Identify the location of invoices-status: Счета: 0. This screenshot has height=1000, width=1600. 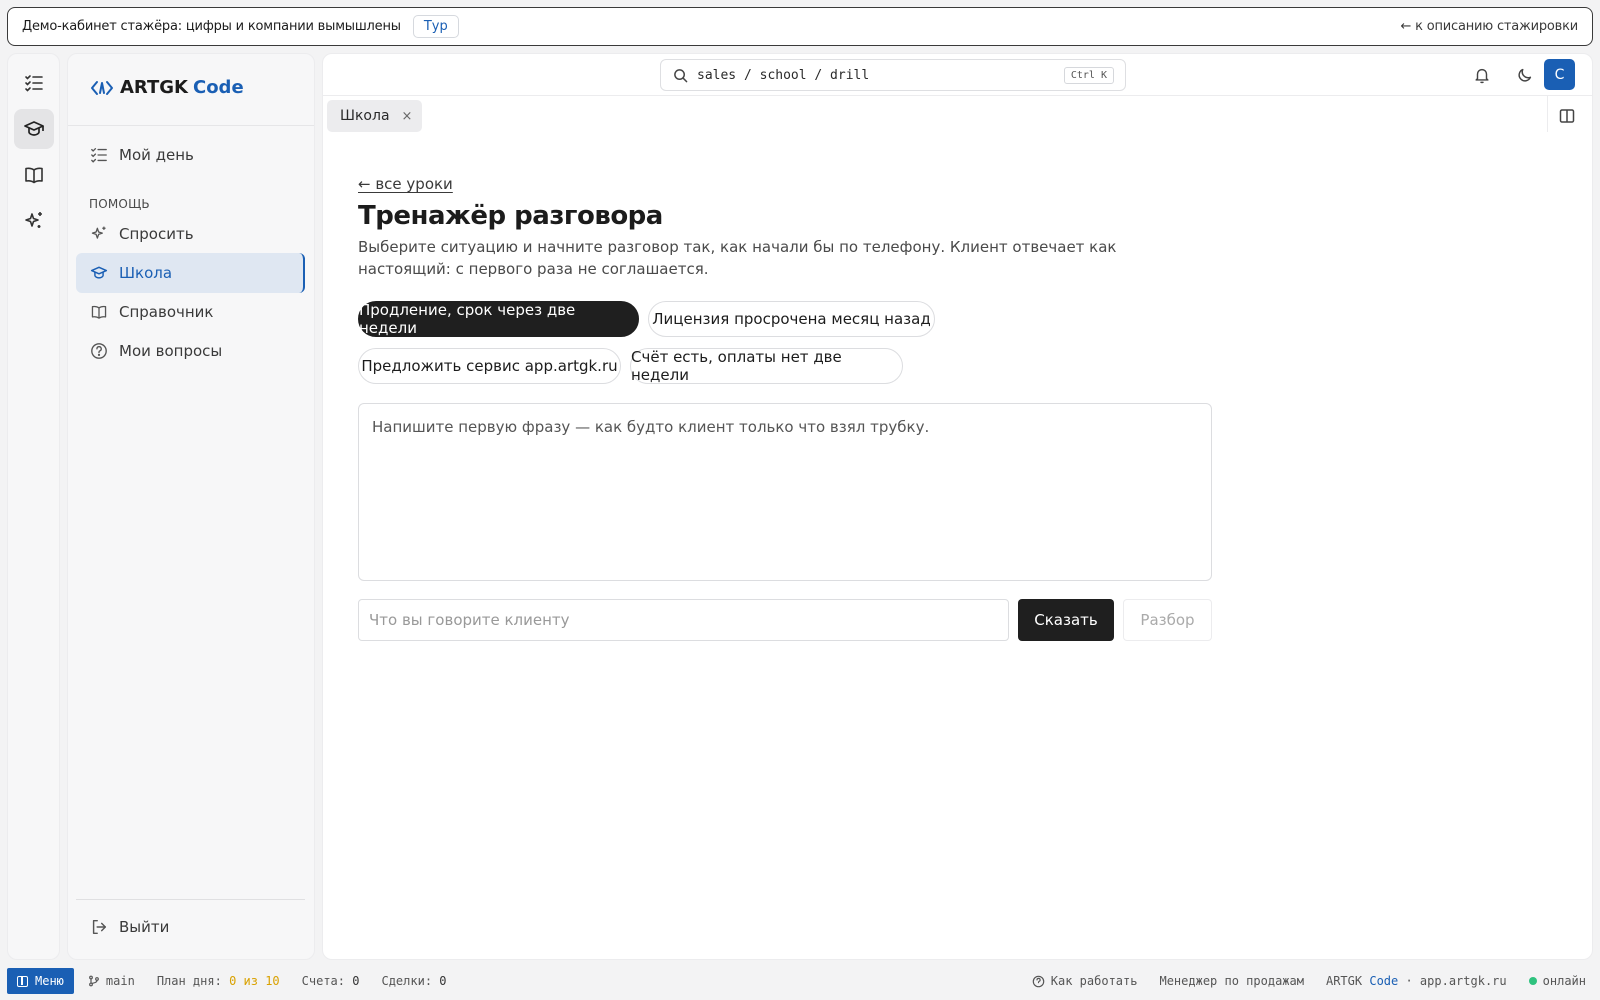
(331, 981).